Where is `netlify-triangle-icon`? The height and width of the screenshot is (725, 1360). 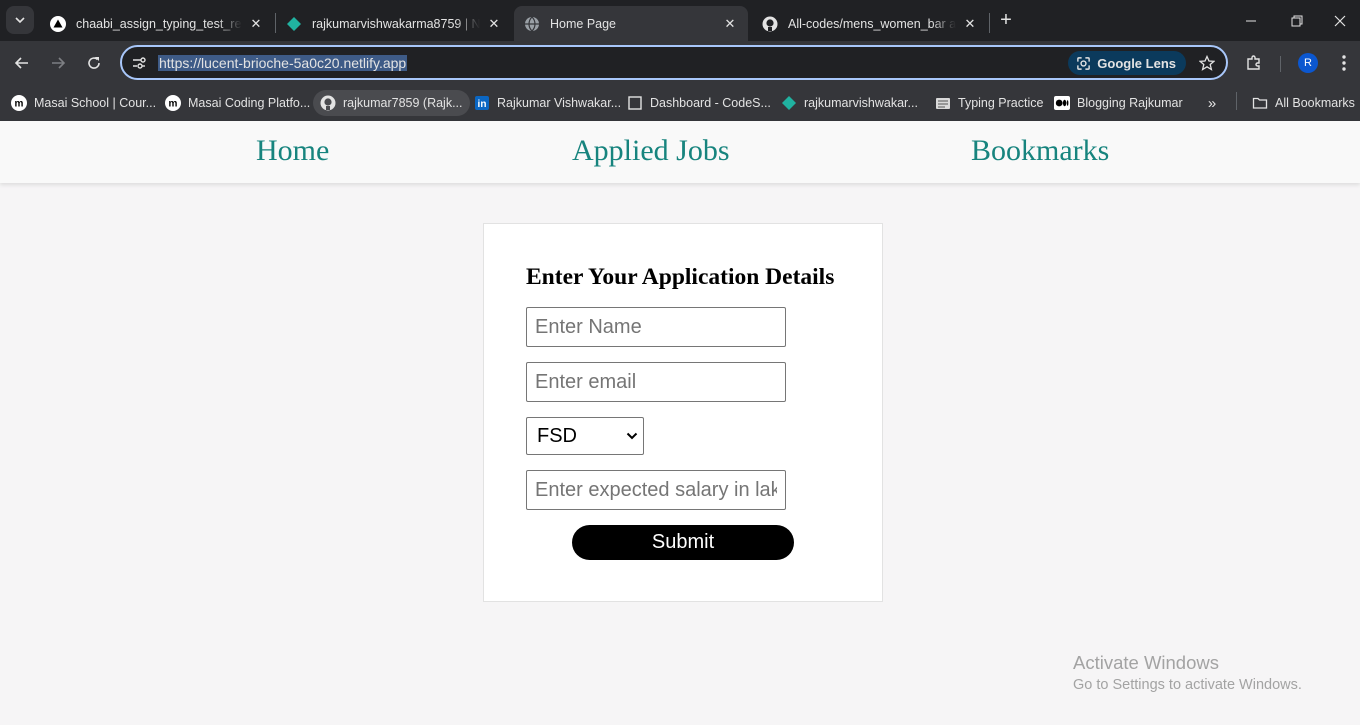
netlify-triangle-icon is located at coordinates (58, 23).